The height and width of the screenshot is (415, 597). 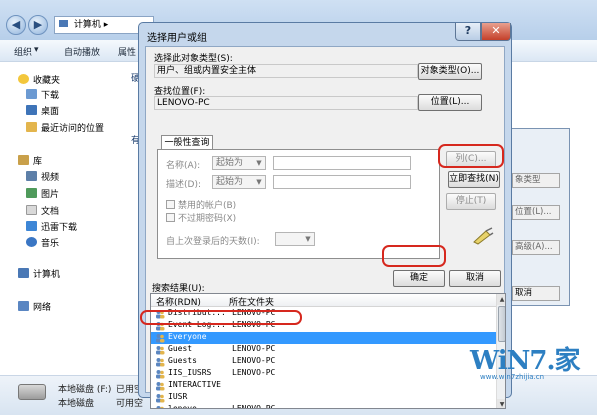 I want to click on column-header-folder: 所在文件夹, so click(x=251, y=301).